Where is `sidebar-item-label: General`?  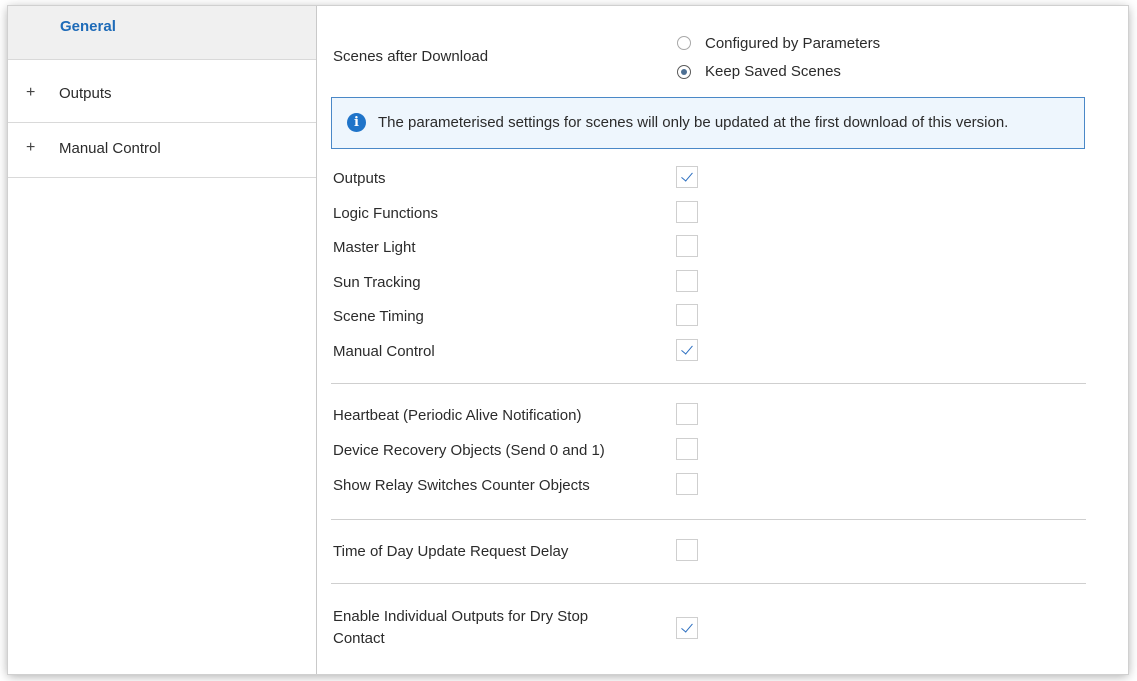 sidebar-item-label: General is located at coordinates (88, 26).